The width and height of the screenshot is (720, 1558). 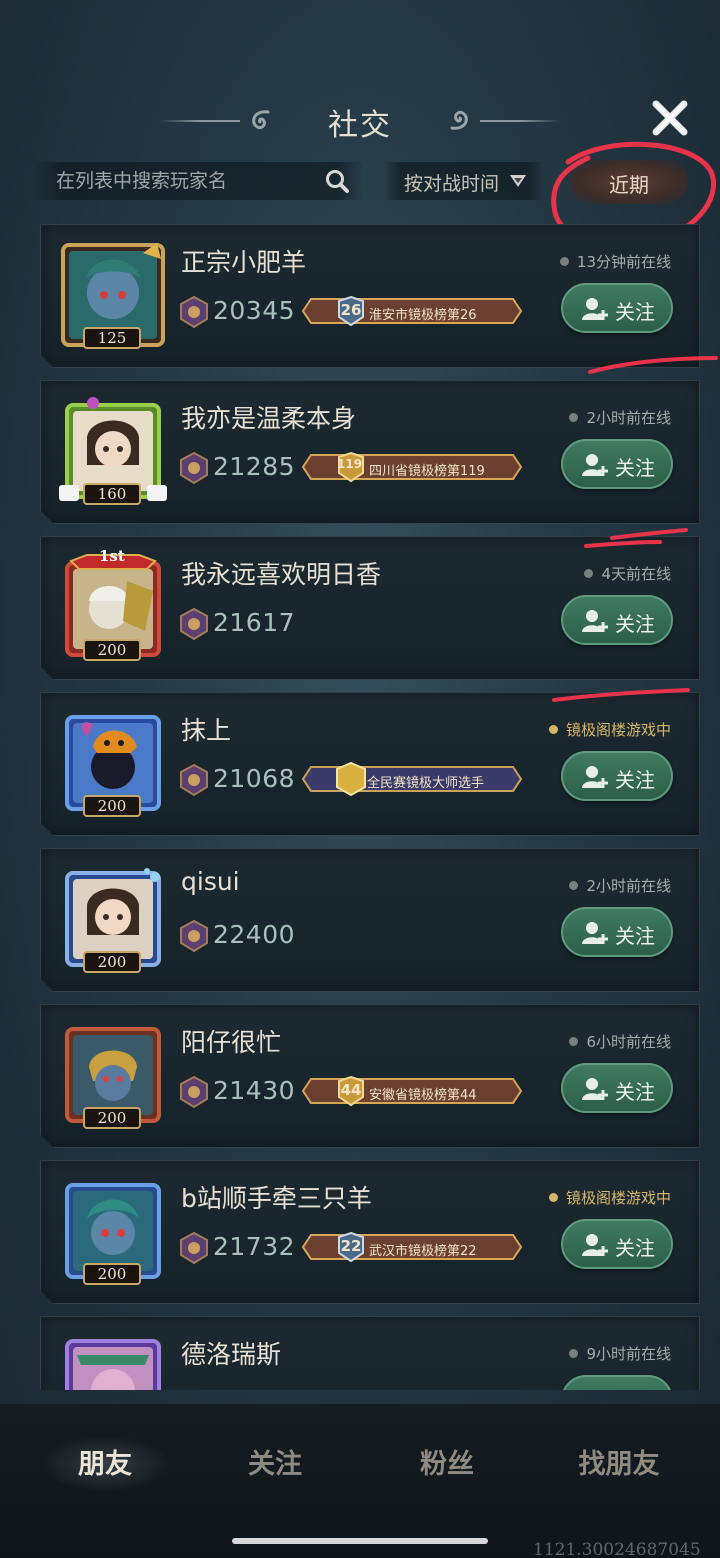 I want to click on banner-rank-number: 26, so click(x=351, y=310).